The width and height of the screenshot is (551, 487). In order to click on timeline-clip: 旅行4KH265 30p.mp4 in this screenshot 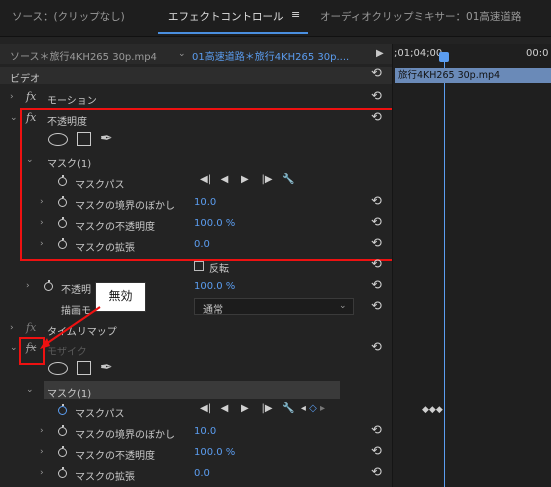, I will do `click(473, 75)`.